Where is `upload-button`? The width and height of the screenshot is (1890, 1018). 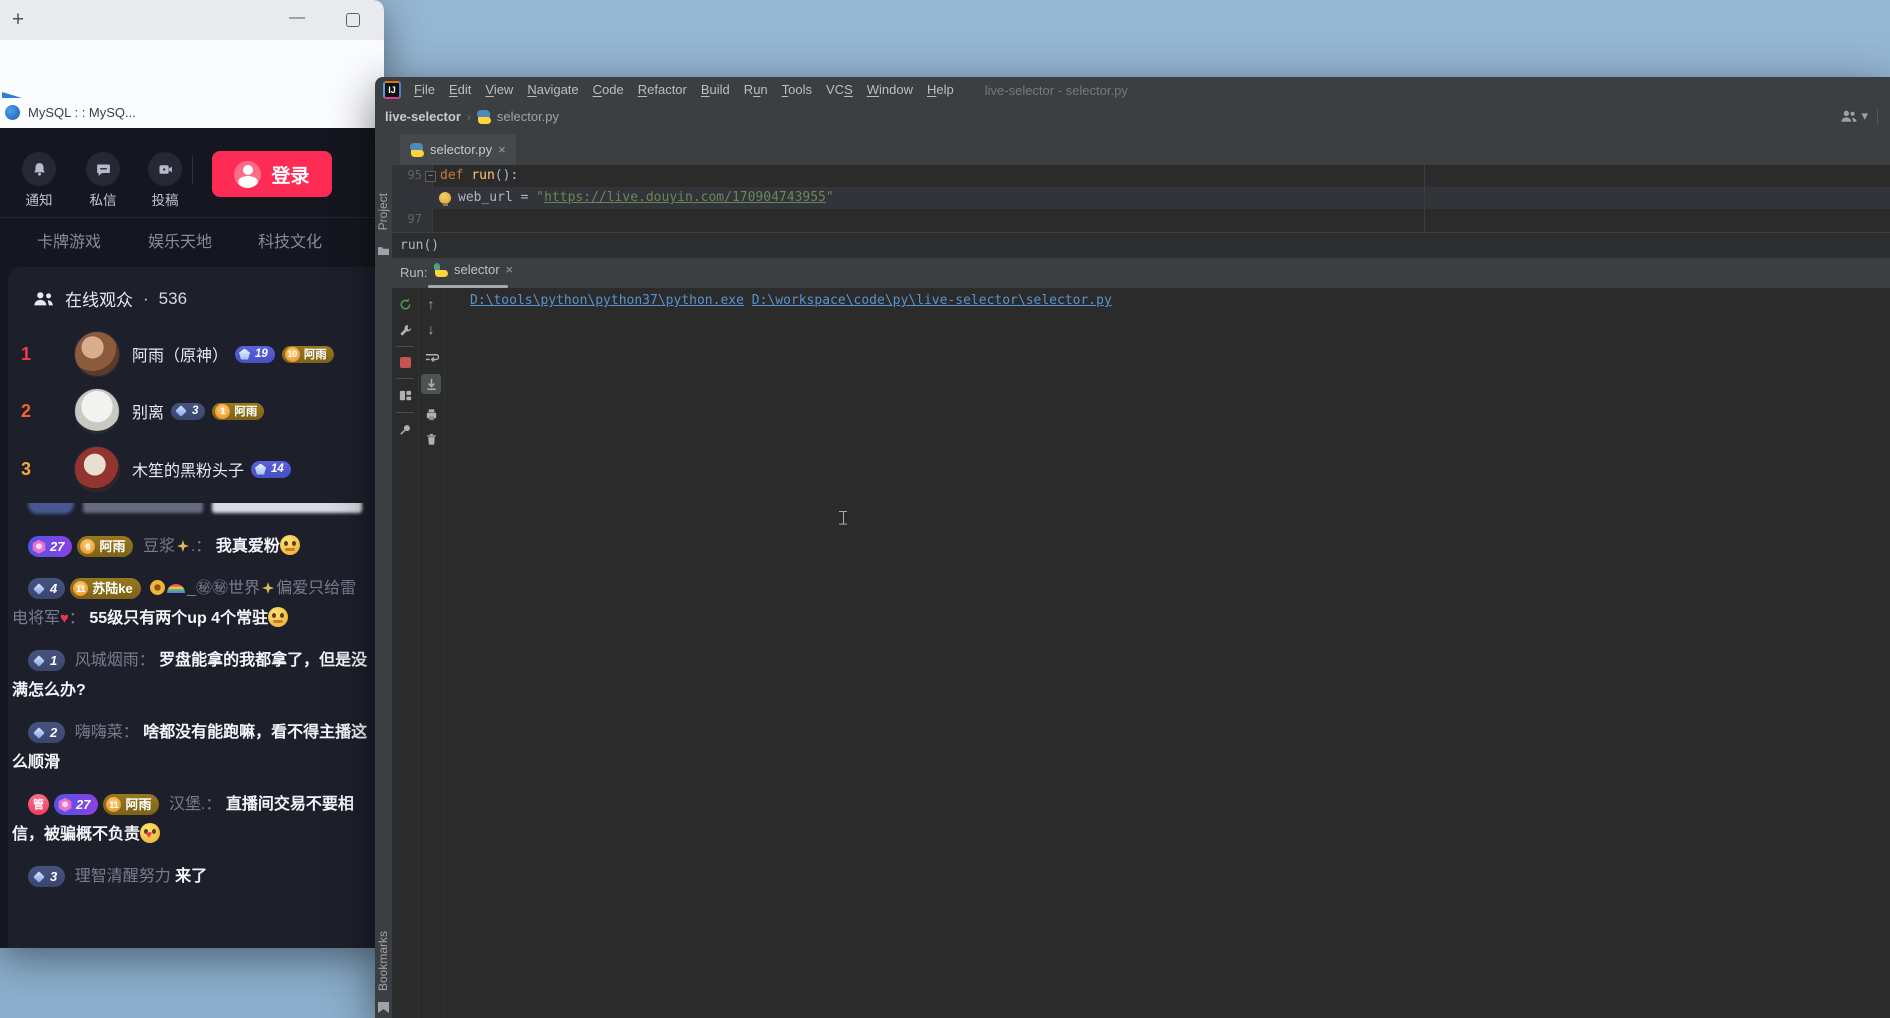
upload-button is located at coordinates (165, 169).